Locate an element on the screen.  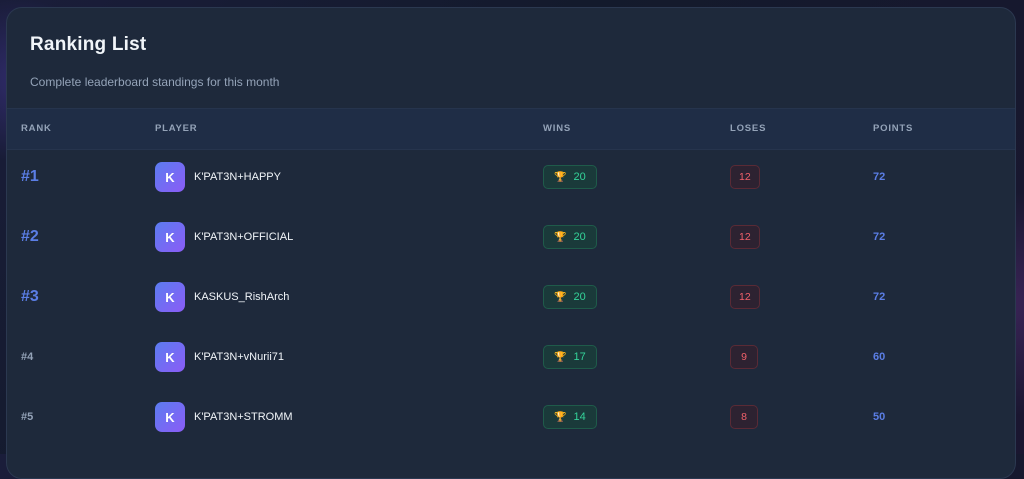
rank-value: #4 is located at coordinates (27, 357).